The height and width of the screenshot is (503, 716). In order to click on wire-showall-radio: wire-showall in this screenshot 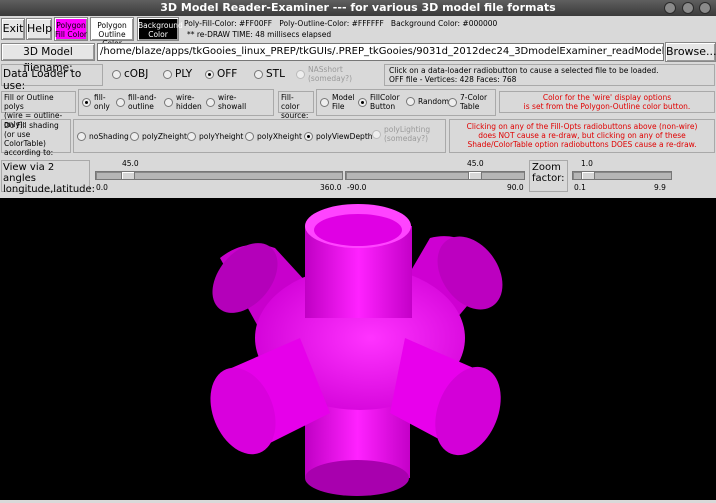, I will do `click(226, 102)`.